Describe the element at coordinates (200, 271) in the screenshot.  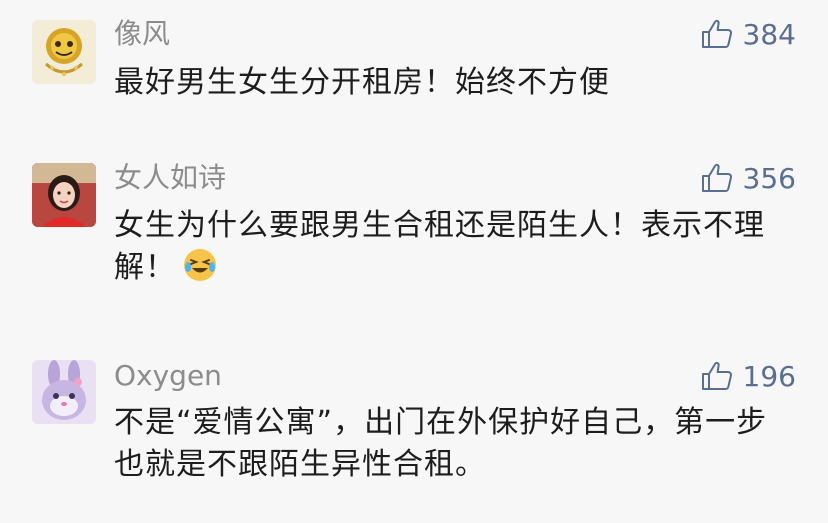
I see `laughing-crying-emoji` at that location.